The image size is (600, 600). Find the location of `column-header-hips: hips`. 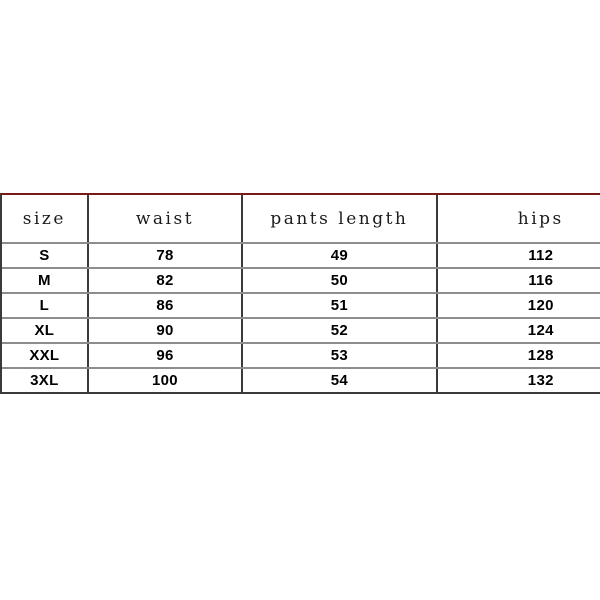

column-header-hips: hips is located at coordinates (517, 218).